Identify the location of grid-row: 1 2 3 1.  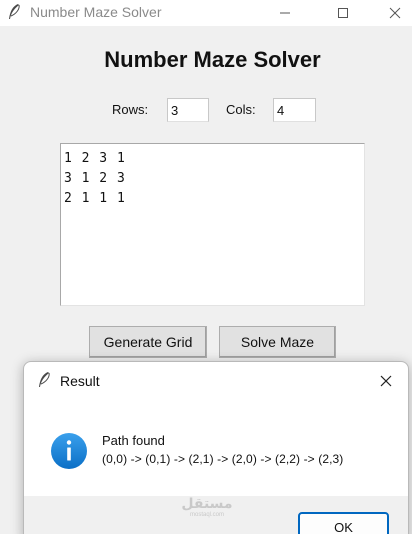
(95, 158).